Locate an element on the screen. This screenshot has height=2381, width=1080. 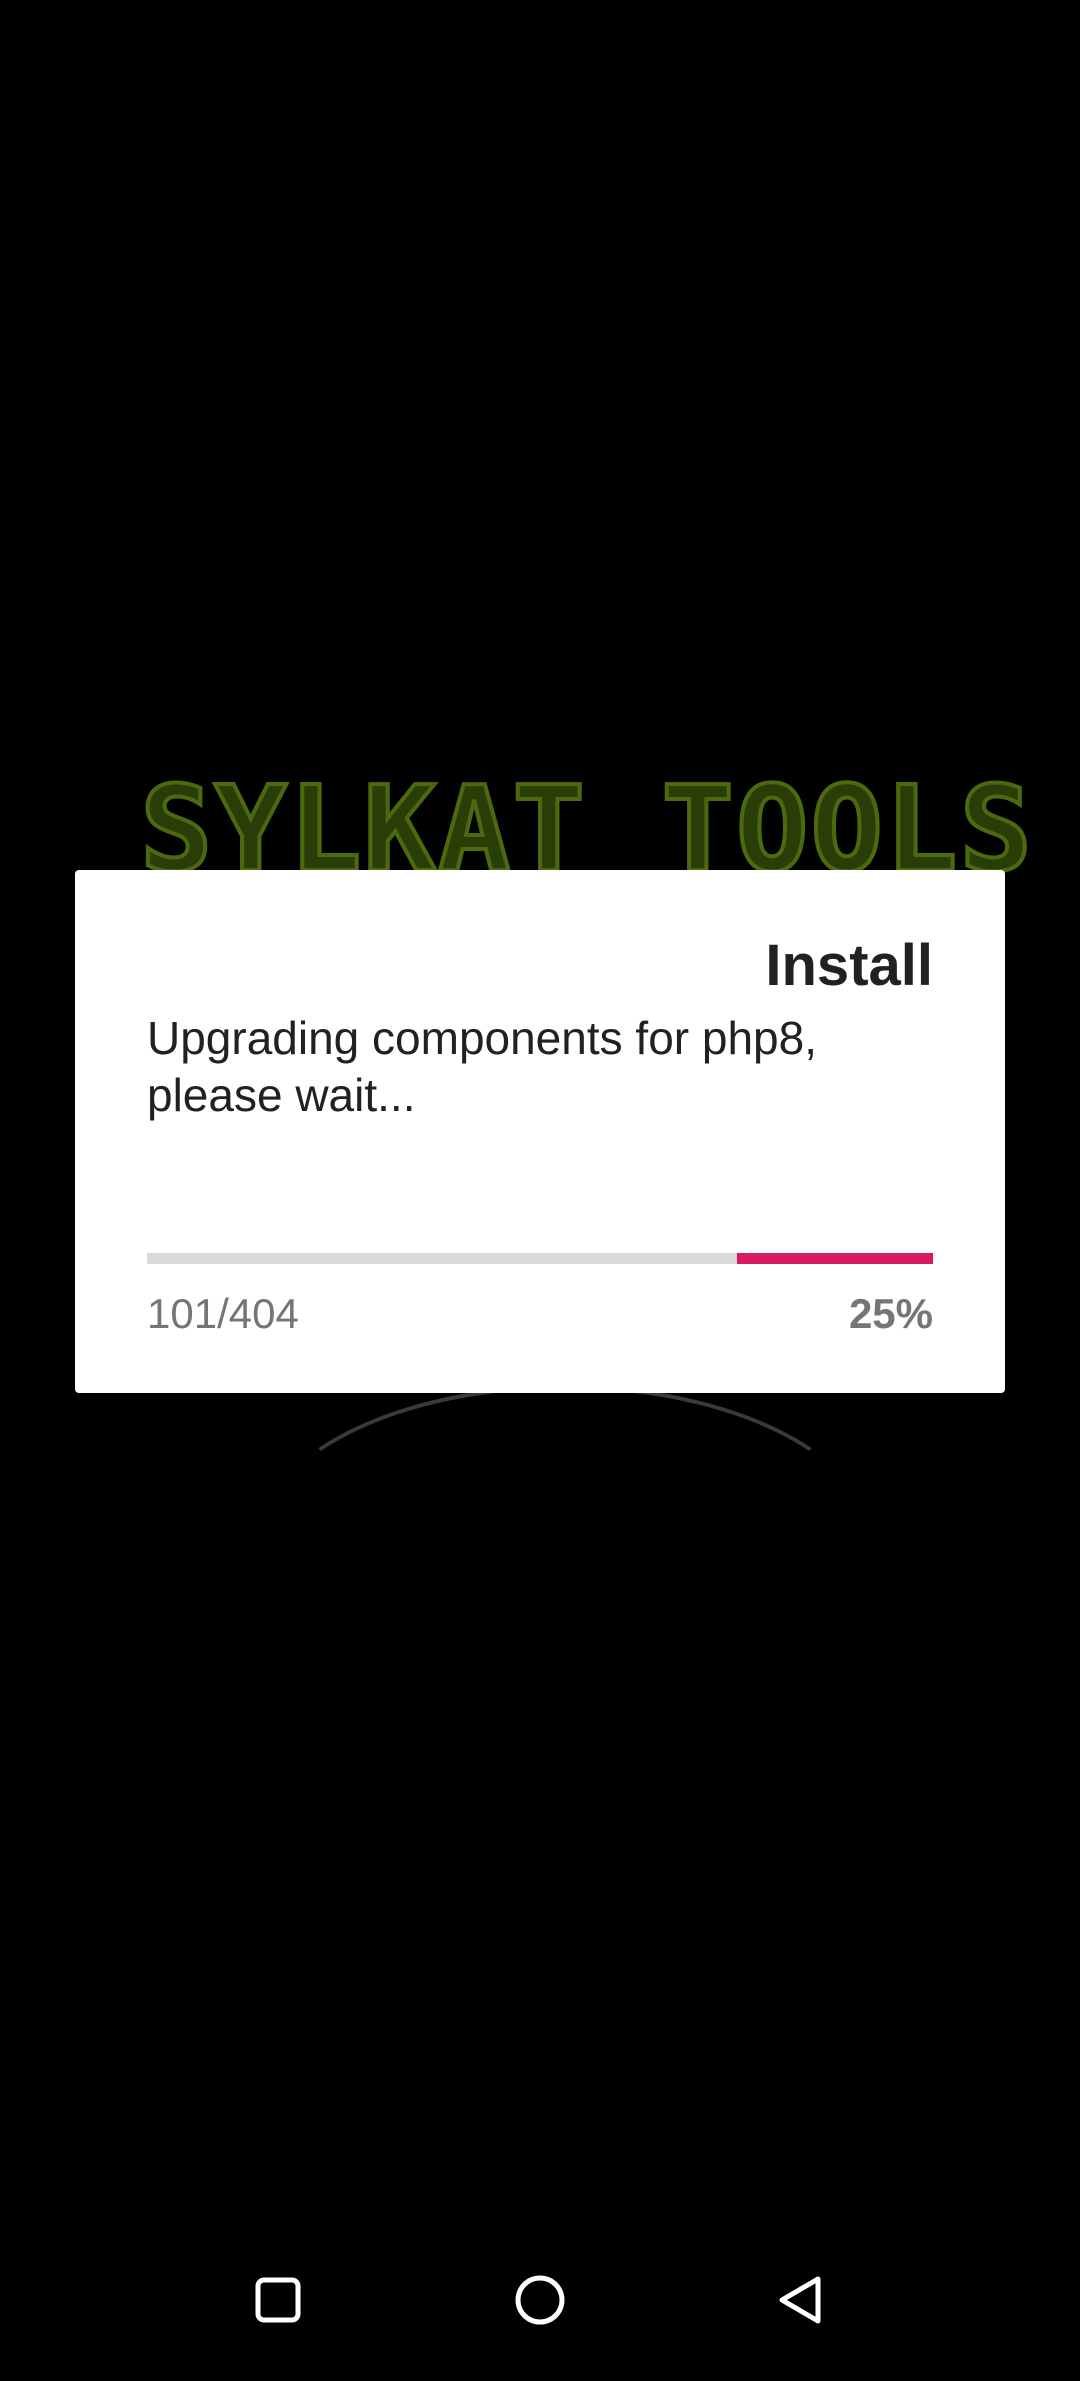
back-button is located at coordinates (800, 2300).